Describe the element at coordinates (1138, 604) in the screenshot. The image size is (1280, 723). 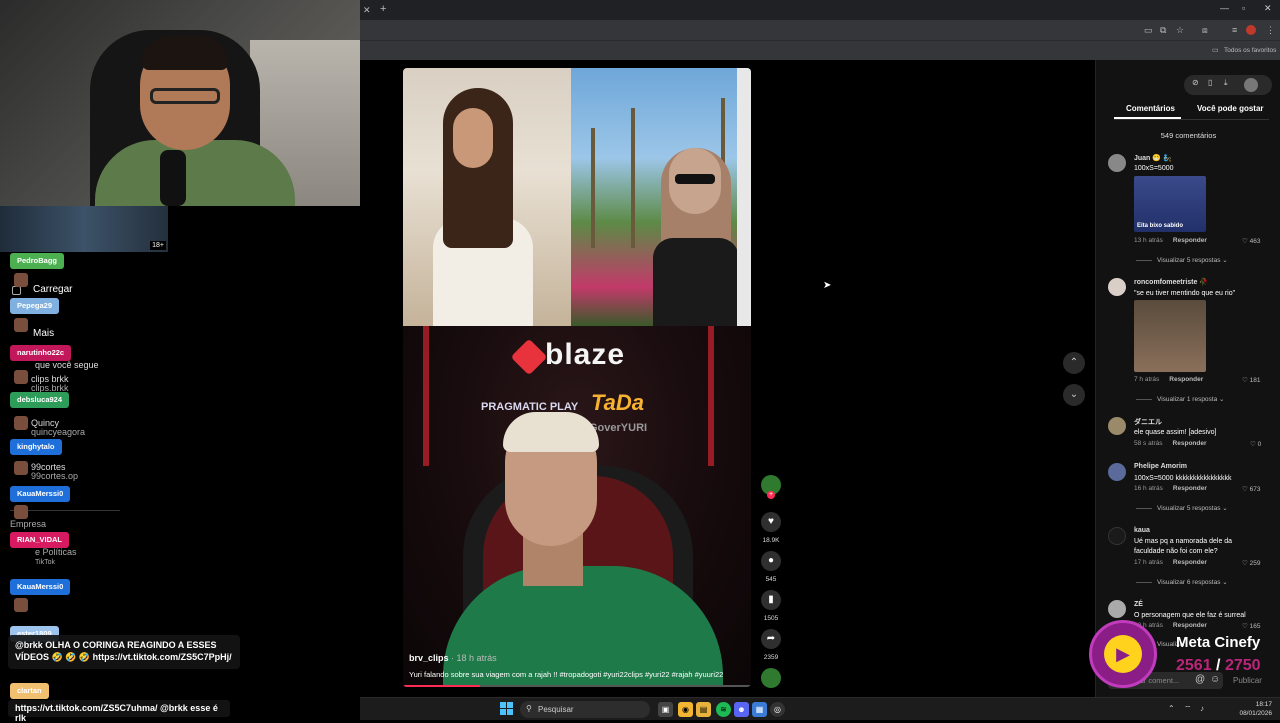
I see `comment-user: ZÉ` at that location.